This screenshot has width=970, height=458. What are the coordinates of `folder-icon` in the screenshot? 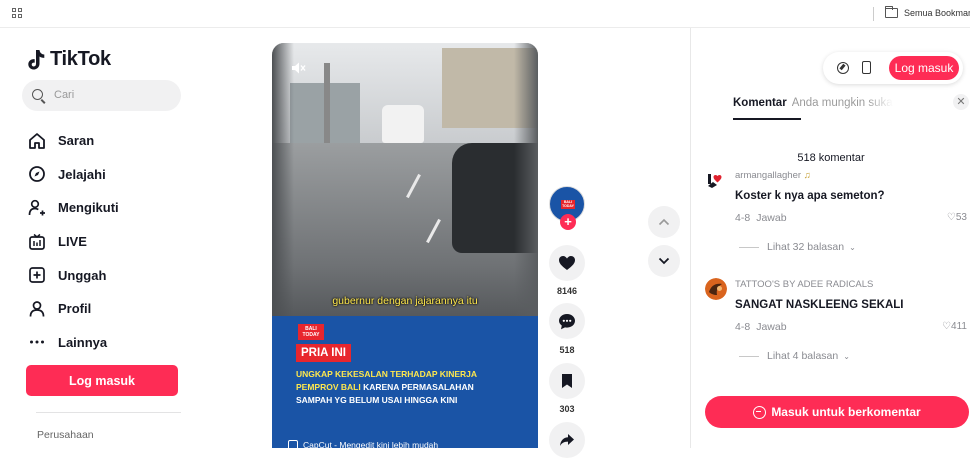 It's located at (891, 12).